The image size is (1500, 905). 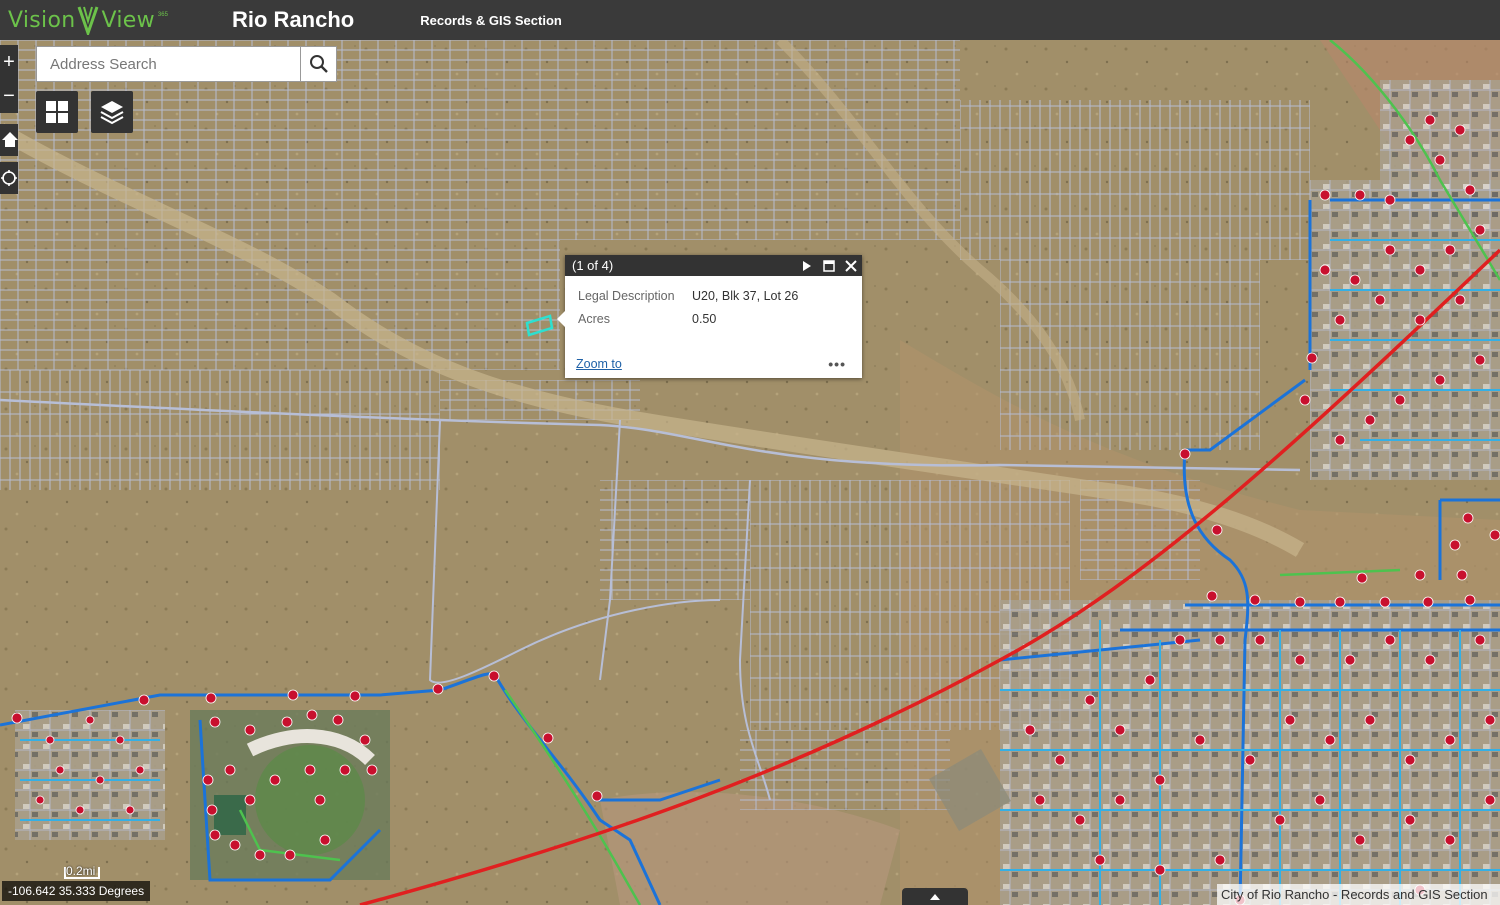 What do you see at coordinates (713, 265) in the screenshot?
I see `popup-header: (1 of 4)` at bounding box center [713, 265].